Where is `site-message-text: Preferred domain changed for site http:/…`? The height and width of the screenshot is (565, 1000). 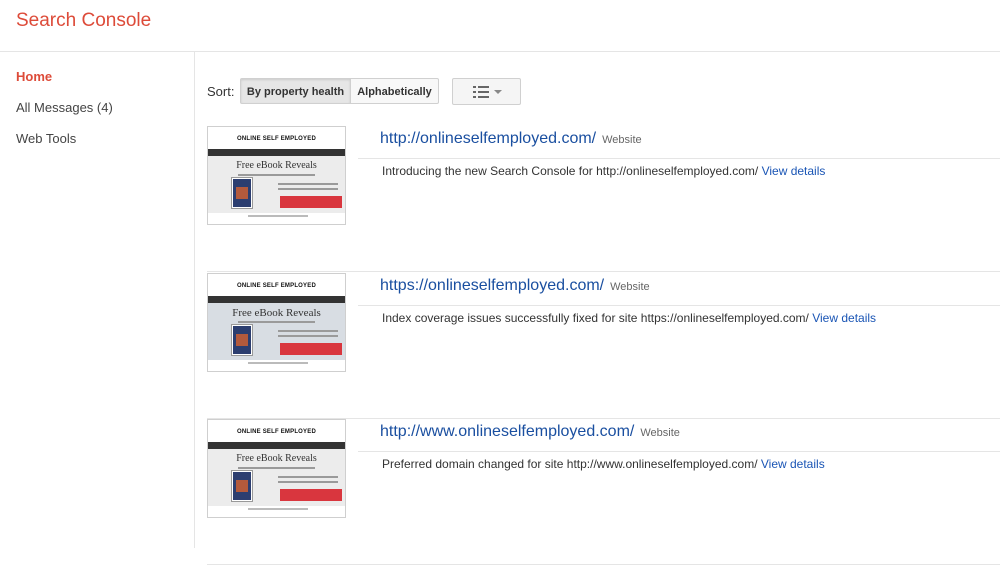
site-message-text: Preferred domain changed for site http:/… is located at coordinates (570, 464).